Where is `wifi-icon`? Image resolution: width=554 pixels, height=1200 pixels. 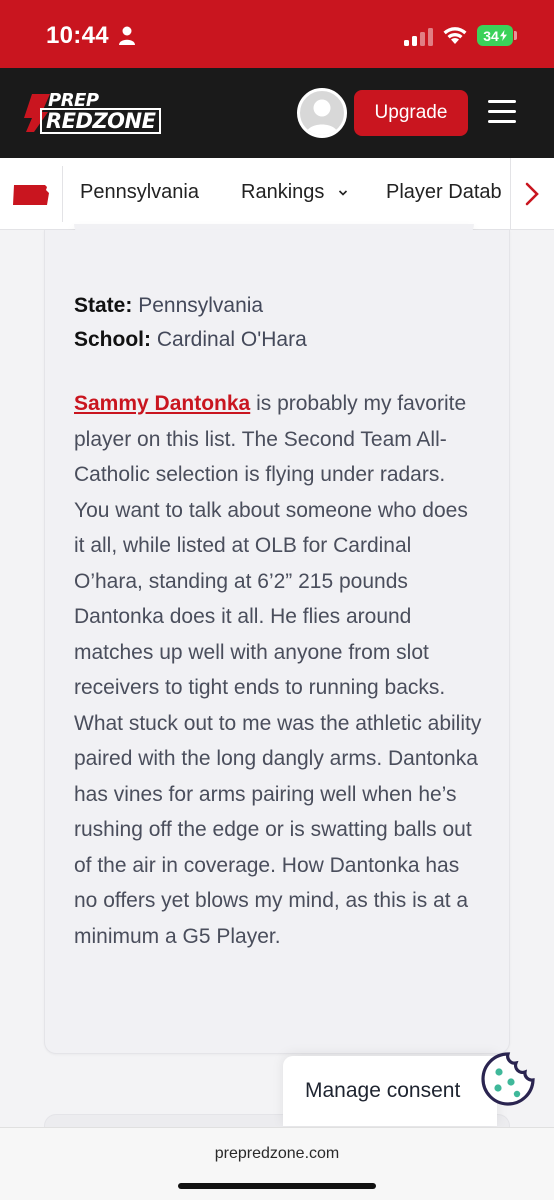
wifi-icon is located at coordinates (455, 35).